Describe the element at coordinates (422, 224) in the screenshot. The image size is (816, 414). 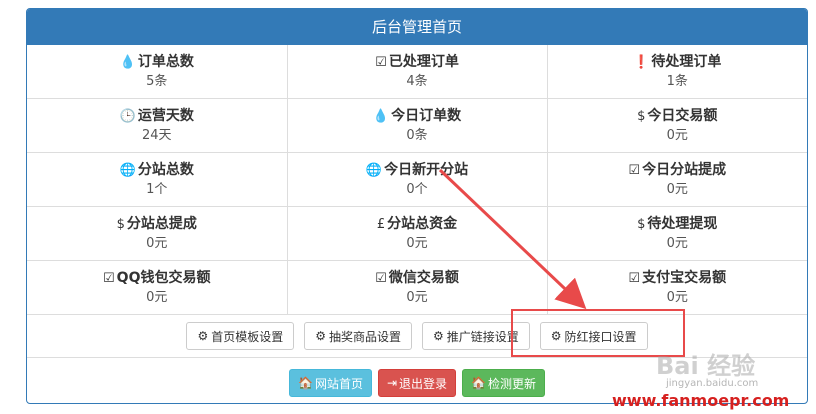
I see `stat-label-text: 分站总资金` at that location.